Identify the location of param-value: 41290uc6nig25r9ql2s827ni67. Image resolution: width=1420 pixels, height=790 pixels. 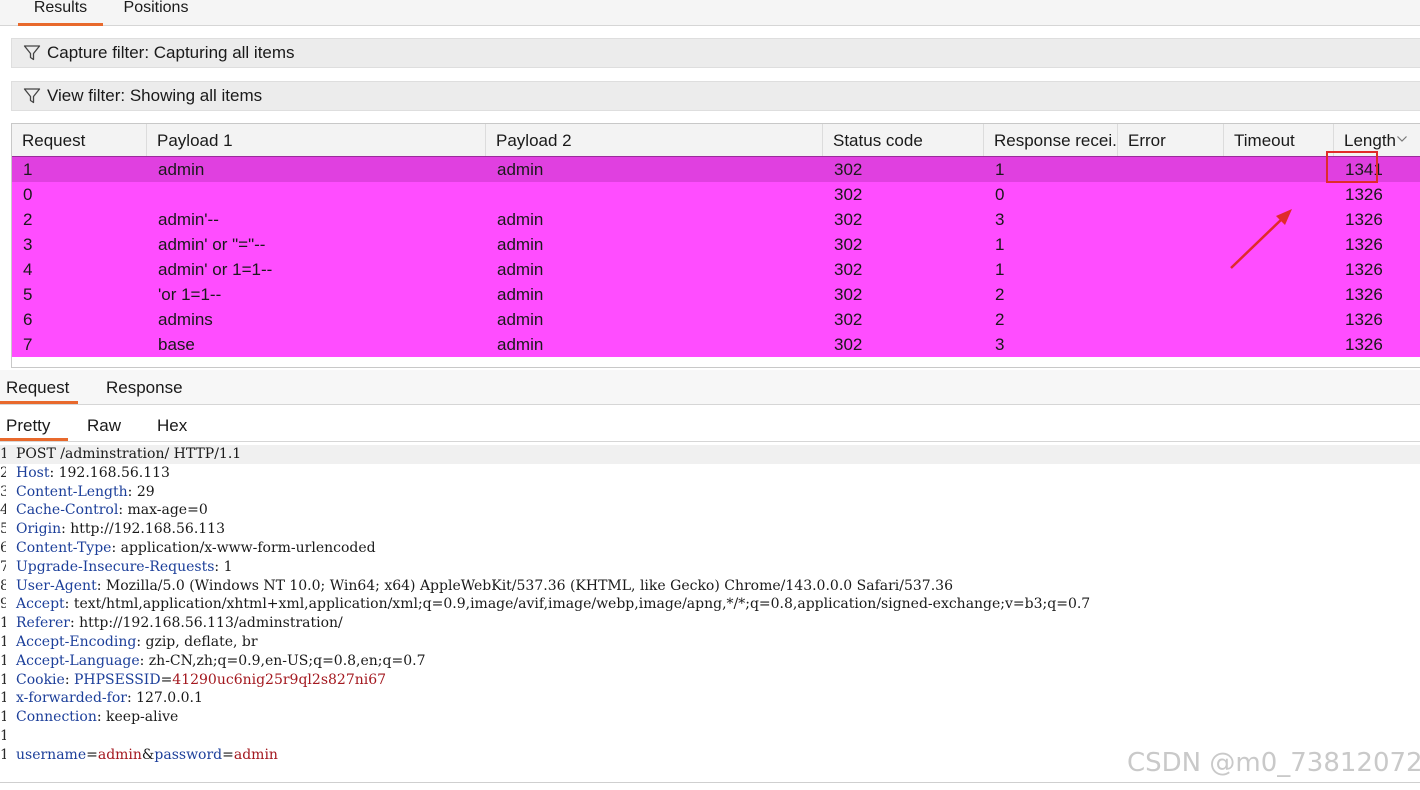
(279, 679).